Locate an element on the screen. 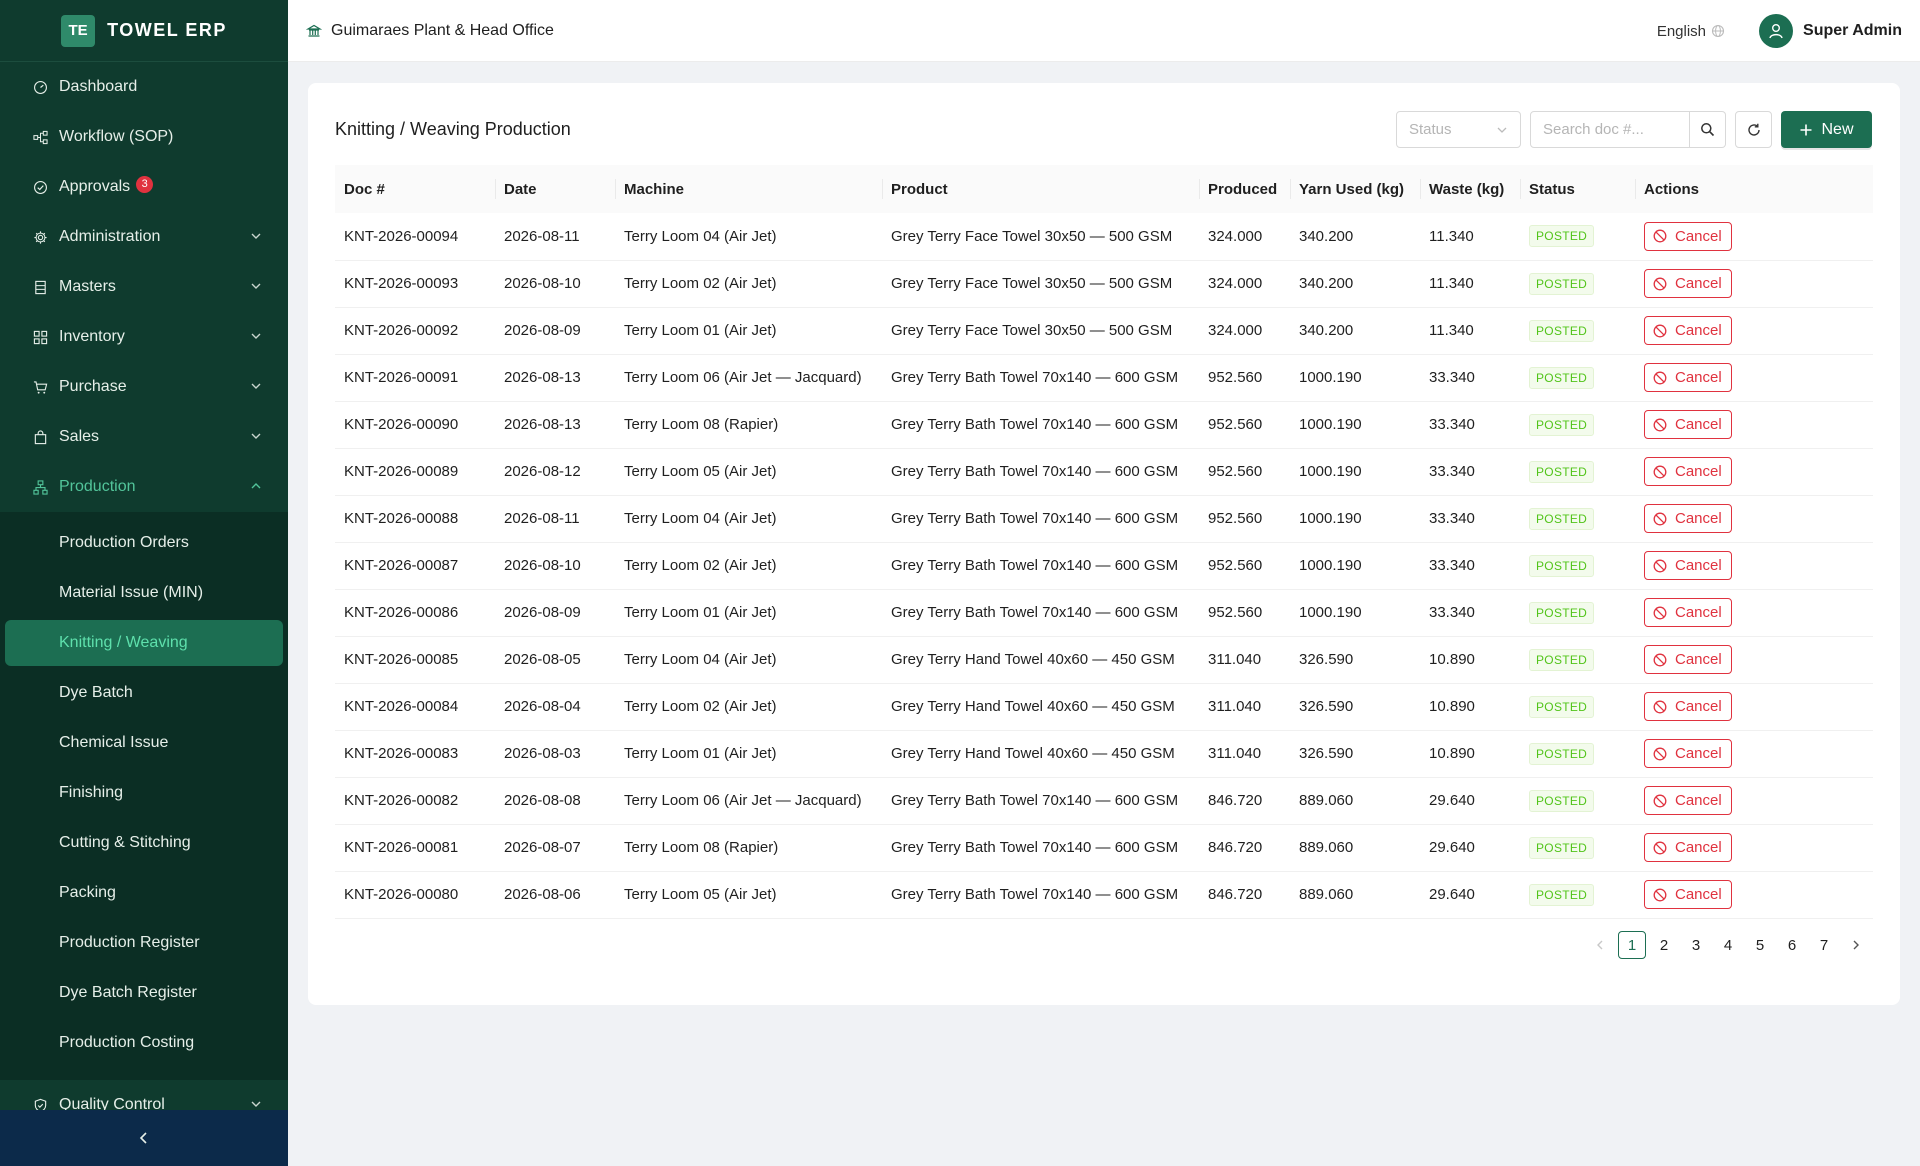 The height and width of the screenshot is (1166, 1920). sidebar-subitem-chemical-issue: Chemical Issue is located at coordinates (144, 743).